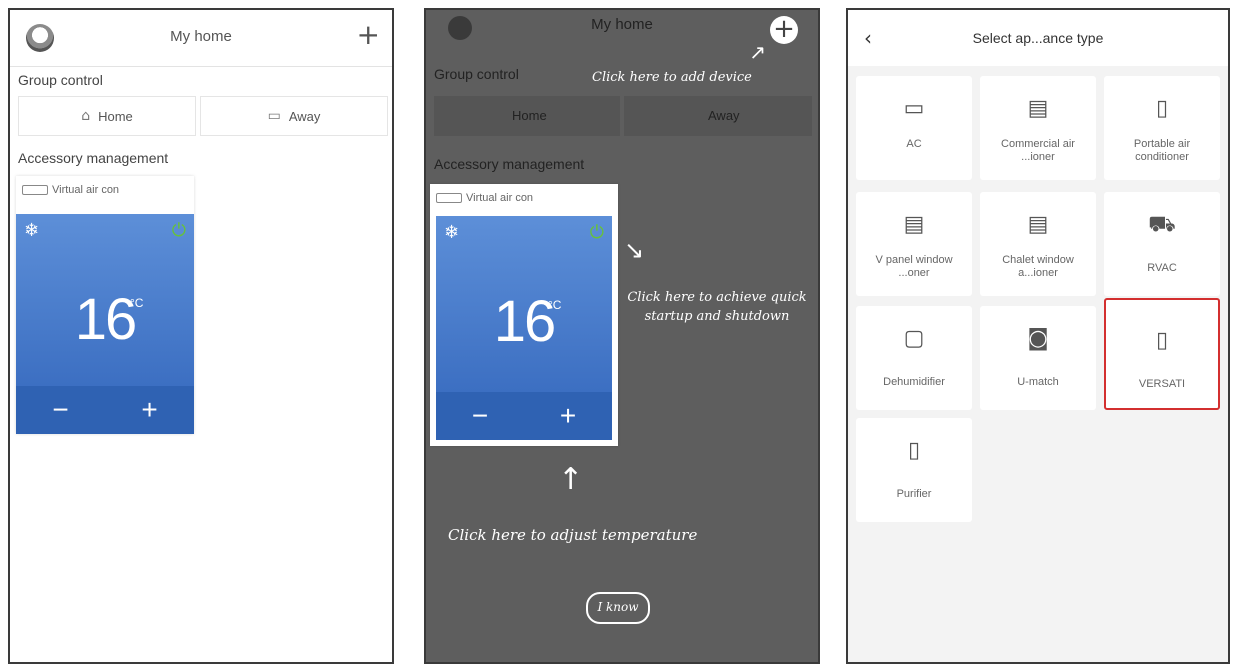 The width and height of the screenshot is (1236, 666). What do you see at coordinates (672, 77) in the screenshot?
I see `annotation-add-device: Click here to add device` at bounding box center [672, 77].